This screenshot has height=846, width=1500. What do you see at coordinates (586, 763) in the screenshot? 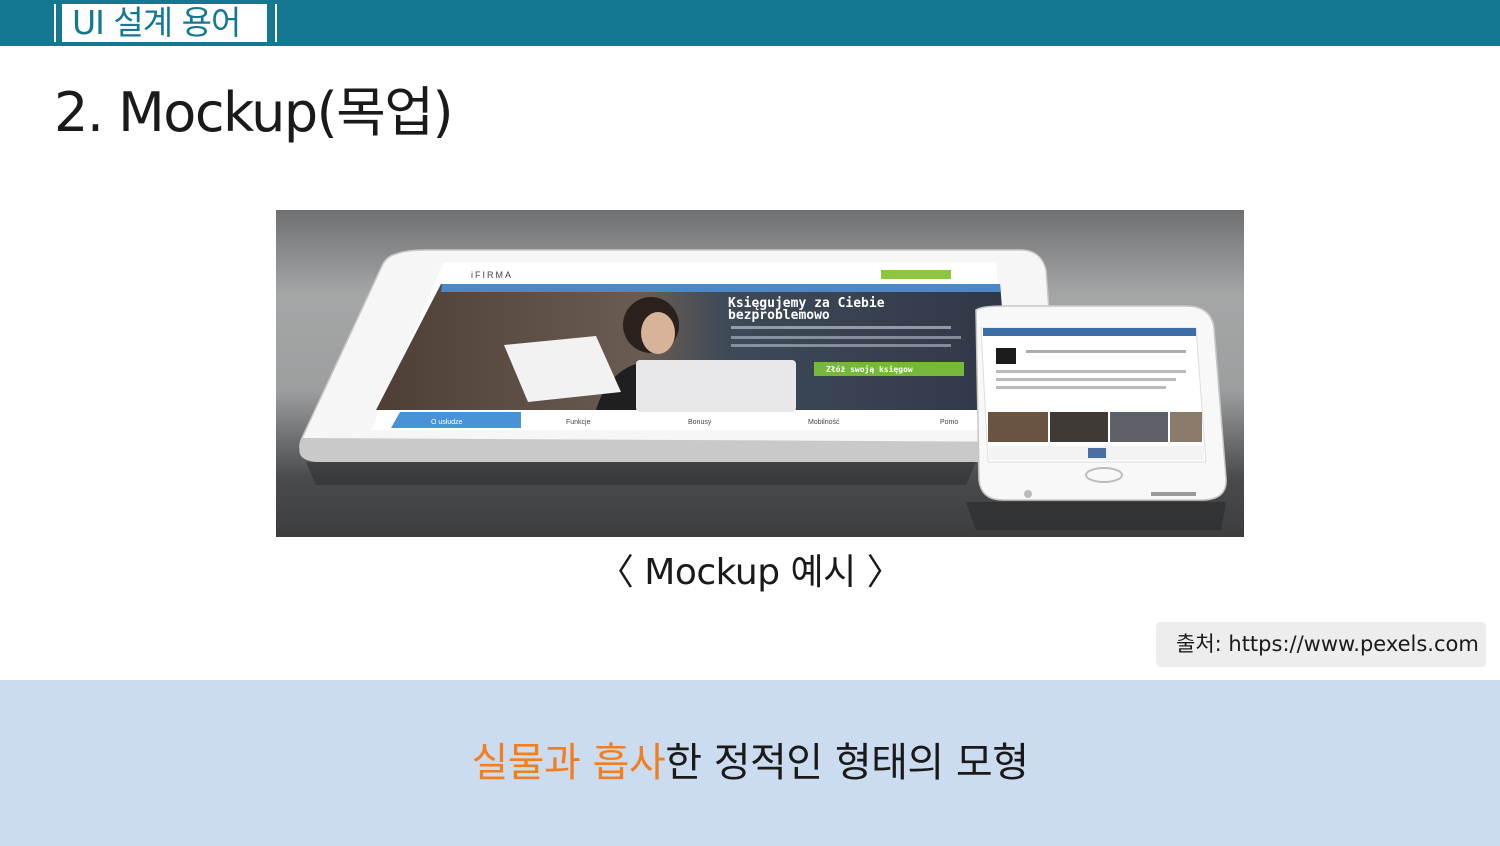
I see `definition-space` at bounding box center [586, 763].